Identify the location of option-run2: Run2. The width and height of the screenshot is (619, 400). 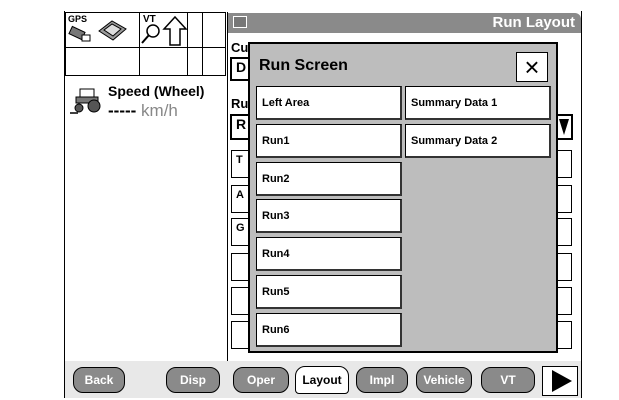
(329, 179).